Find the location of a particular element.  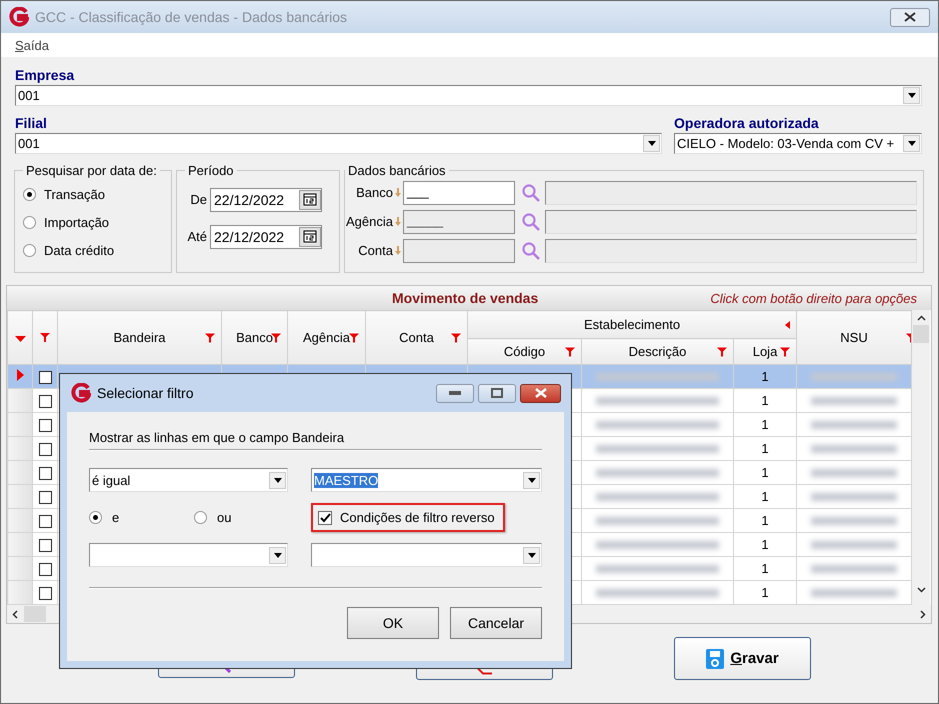

field-label: De is located at coordinates (198, 199).